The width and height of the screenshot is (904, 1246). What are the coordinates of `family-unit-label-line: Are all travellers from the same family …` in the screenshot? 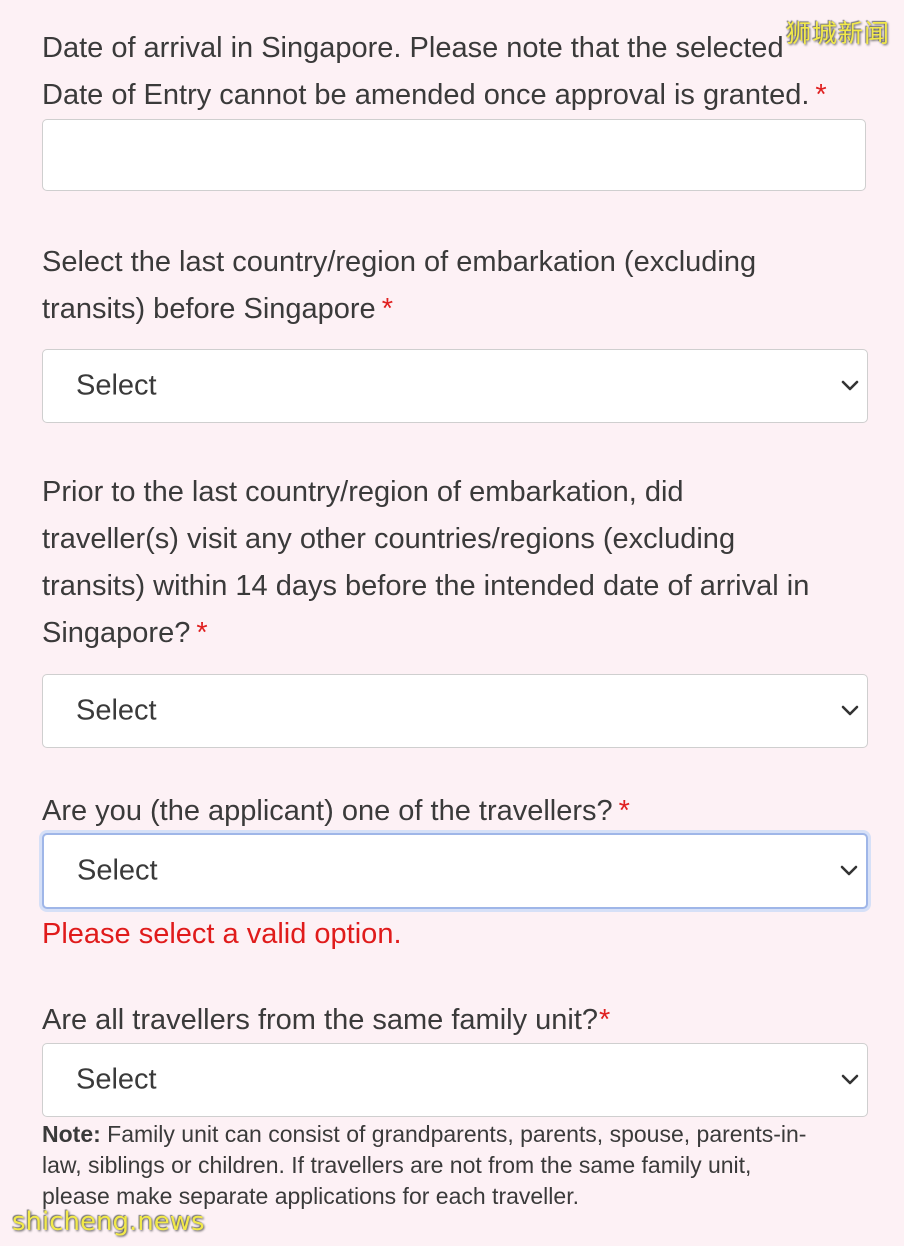 It's located at (455, 1020).